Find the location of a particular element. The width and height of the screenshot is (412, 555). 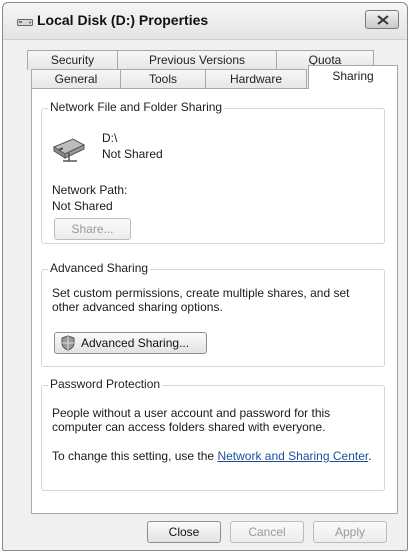

shield-icon is located at coordinates (68, 346).